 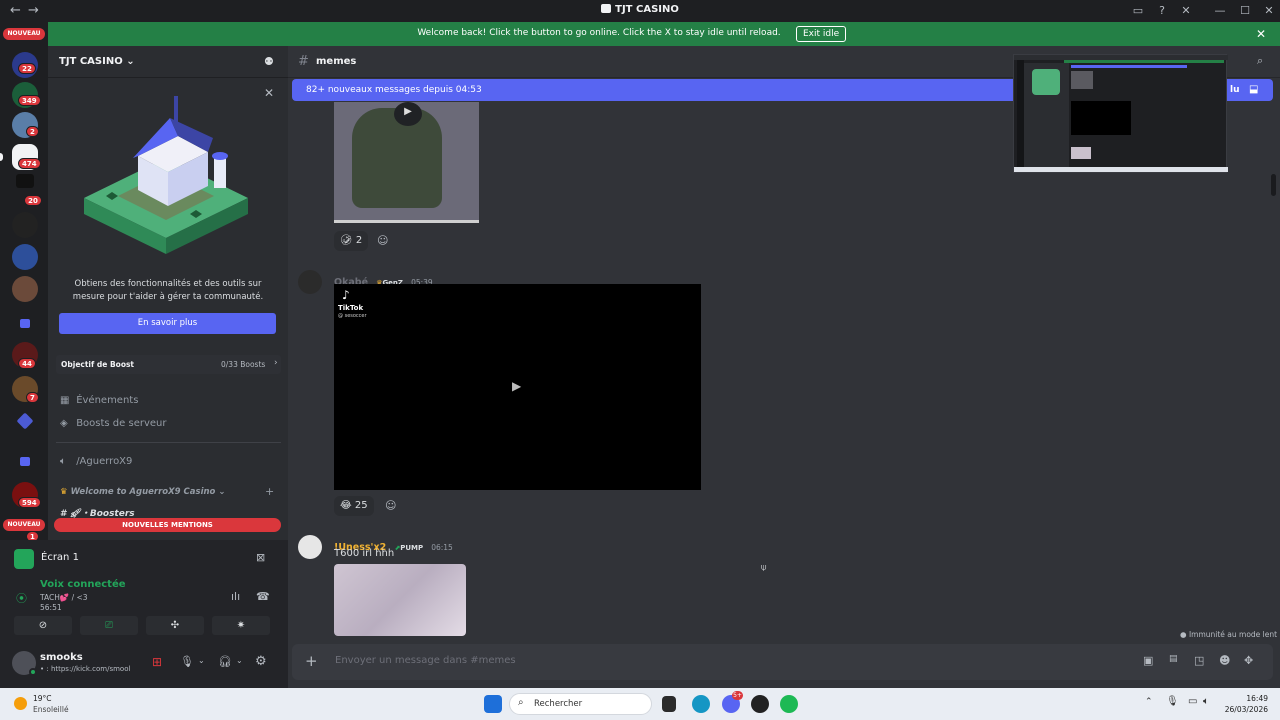 What do you see at coordinates (1220, 10) in the screenshot?
I see `minimize-icon: —` at bounding box center [1220, 10].